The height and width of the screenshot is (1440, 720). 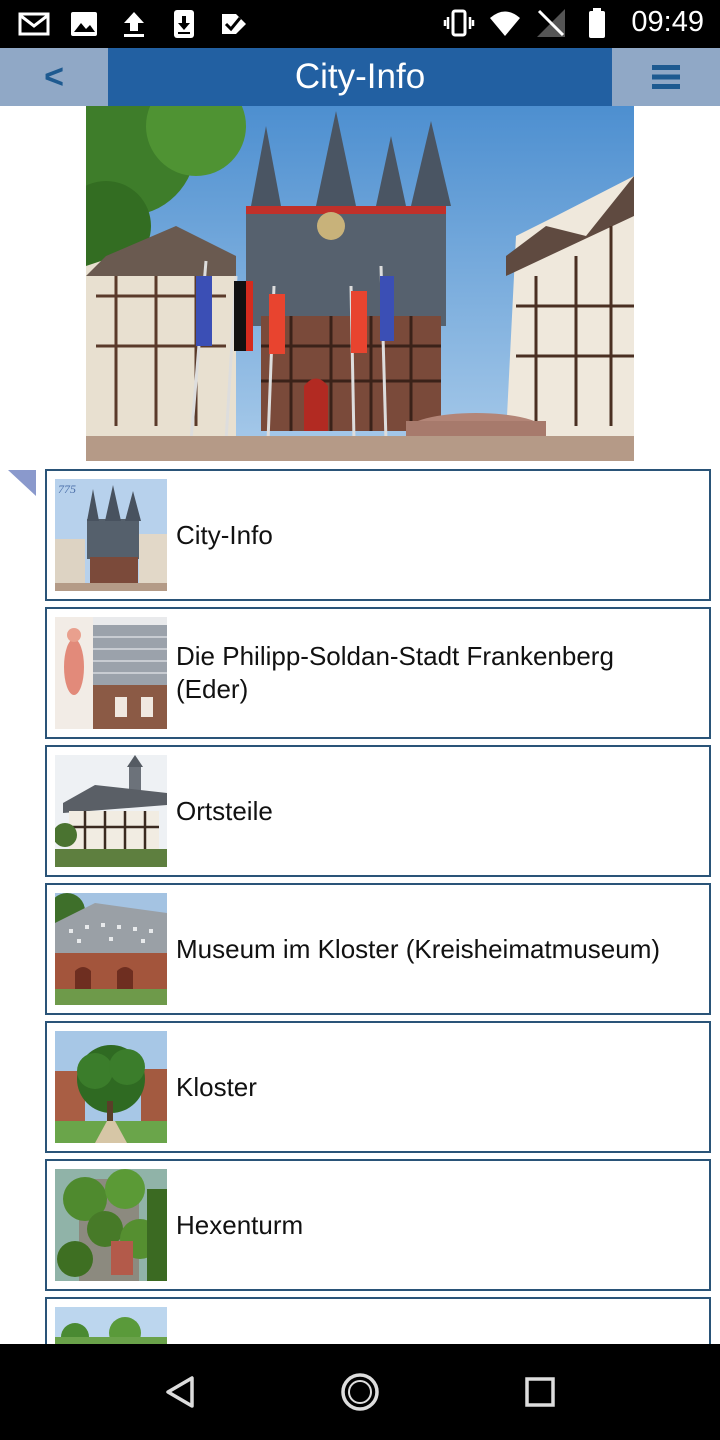 I want to click on back-nav-icon, so click(x=180, y=1392).